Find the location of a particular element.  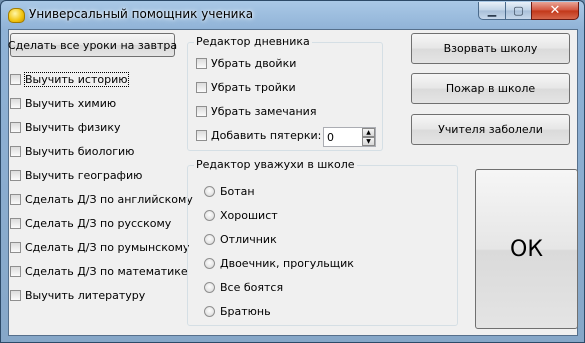

teachers-sick-button: Учителя заболели is located at coordinates (490, 129).